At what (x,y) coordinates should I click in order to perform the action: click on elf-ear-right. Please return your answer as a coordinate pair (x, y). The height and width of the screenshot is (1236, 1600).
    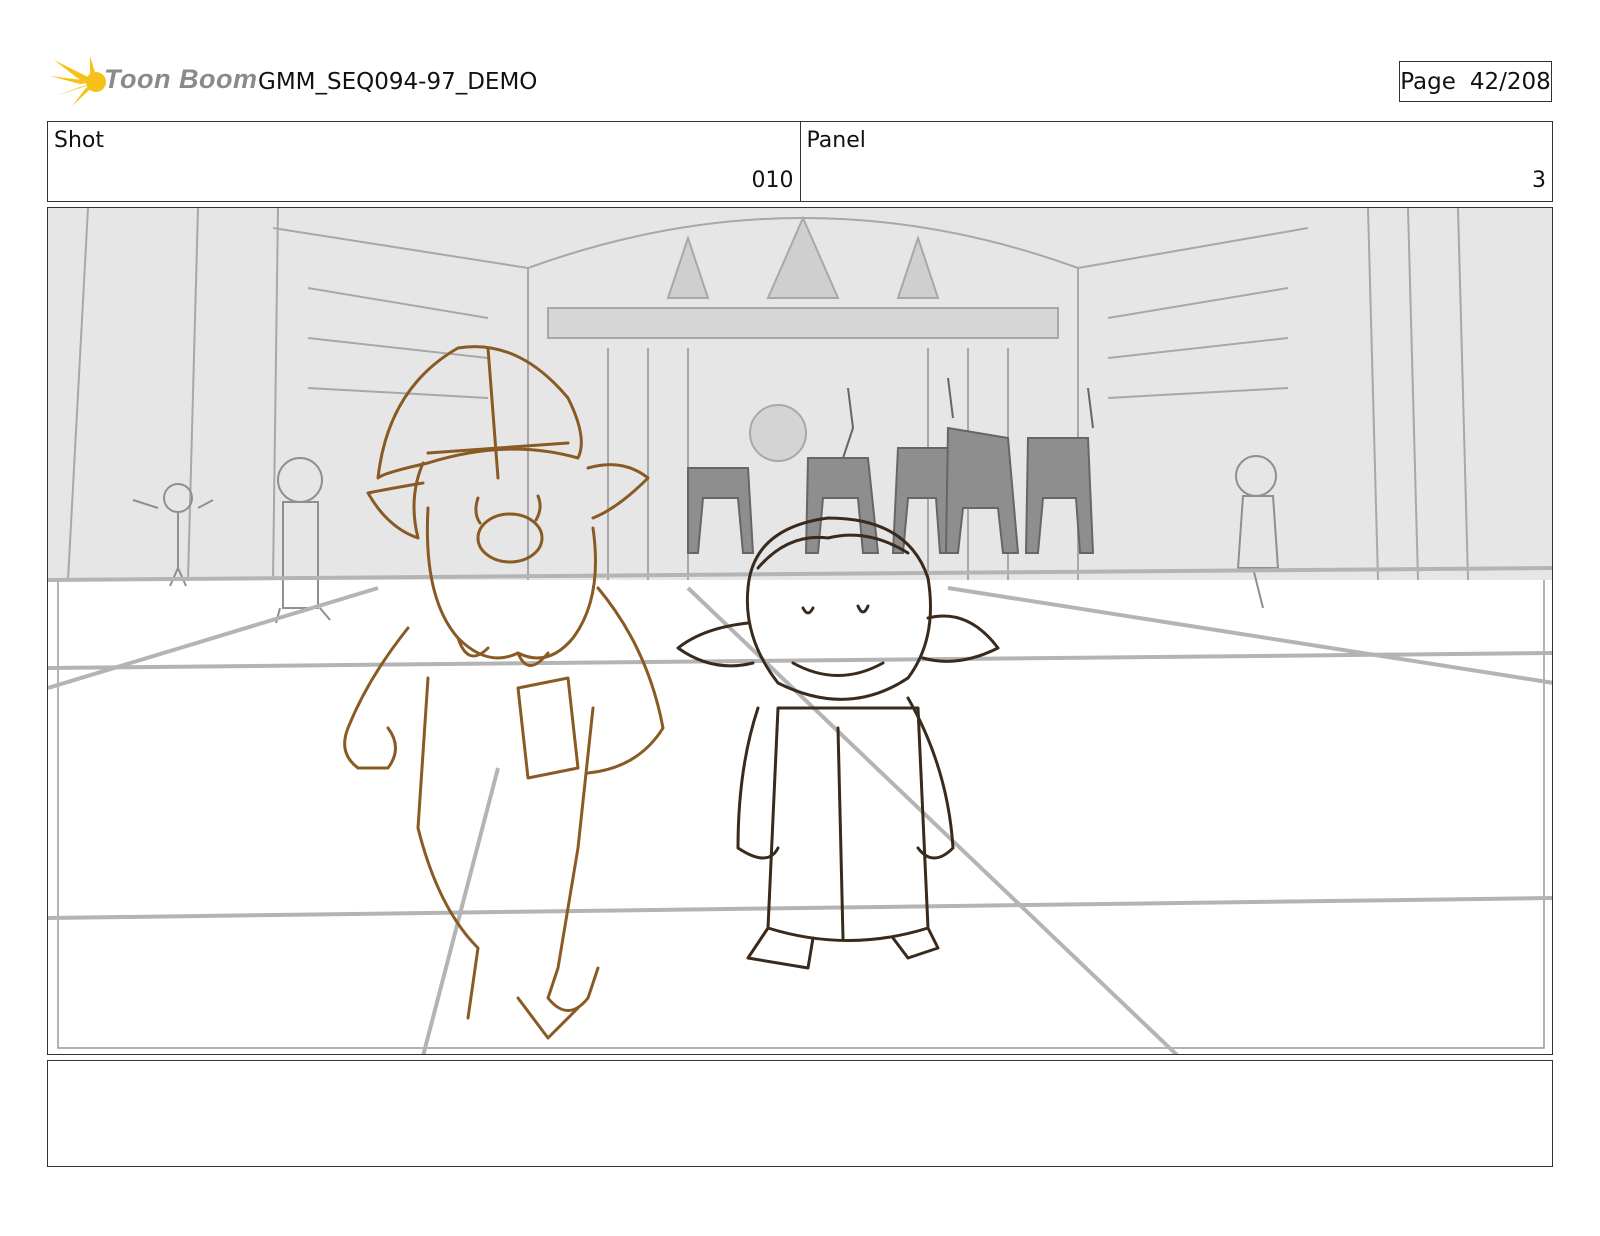
    Looking at the image, I should click on (960, 638).